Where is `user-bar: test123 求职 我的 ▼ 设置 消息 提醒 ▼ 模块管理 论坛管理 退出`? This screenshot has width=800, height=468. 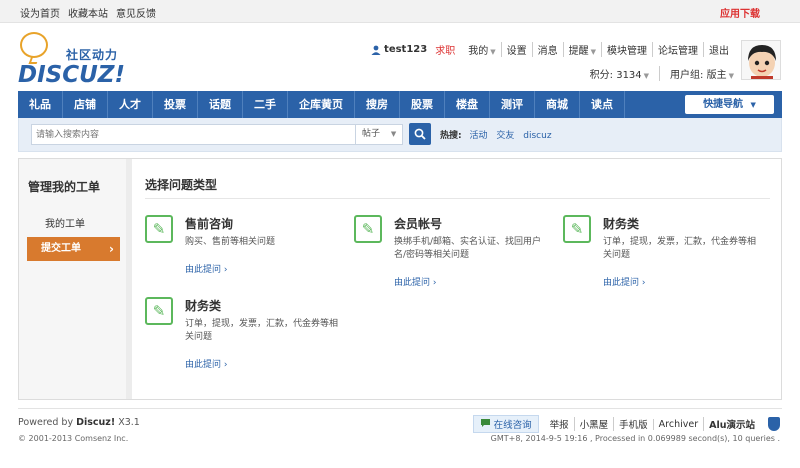
user-bar: test123 求职 我的 ▼ 设置 消息 提醒 ▼ 模块管理 论坛管理 退出 is located at coordinates (552, 49).